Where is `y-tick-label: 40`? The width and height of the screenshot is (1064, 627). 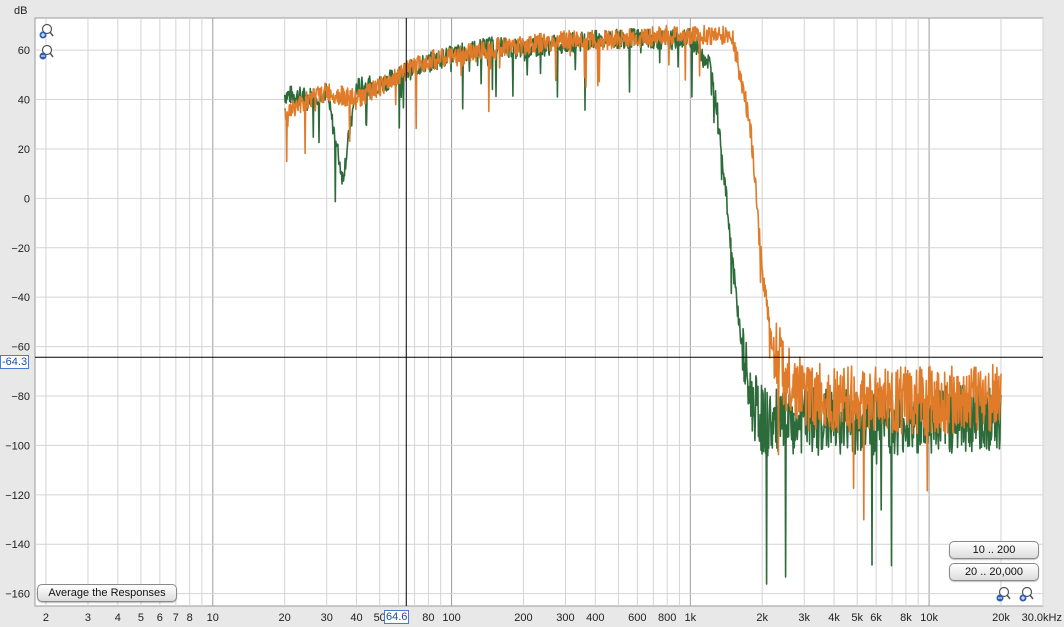
y-tick-label: 40 is located at coordinates (24, 101).